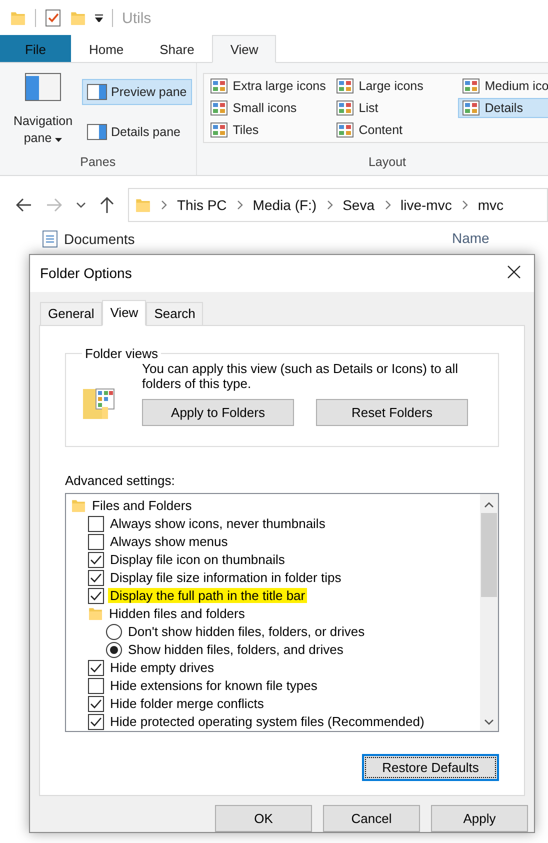 This screenshot has width=548, height=843. What do you see at coordinates (86, 273) in the screenshot?
I see `dialog-title: Folder Options` at bounding box center [86, 273].